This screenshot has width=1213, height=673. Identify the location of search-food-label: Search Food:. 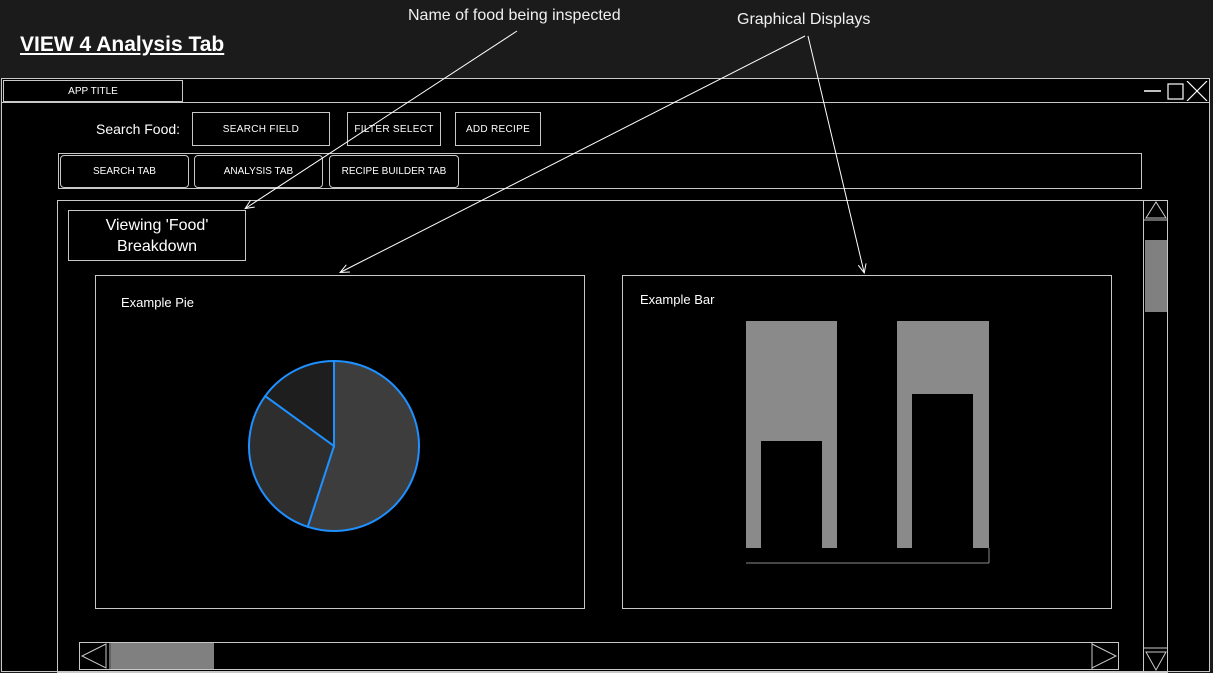
(138, 129).